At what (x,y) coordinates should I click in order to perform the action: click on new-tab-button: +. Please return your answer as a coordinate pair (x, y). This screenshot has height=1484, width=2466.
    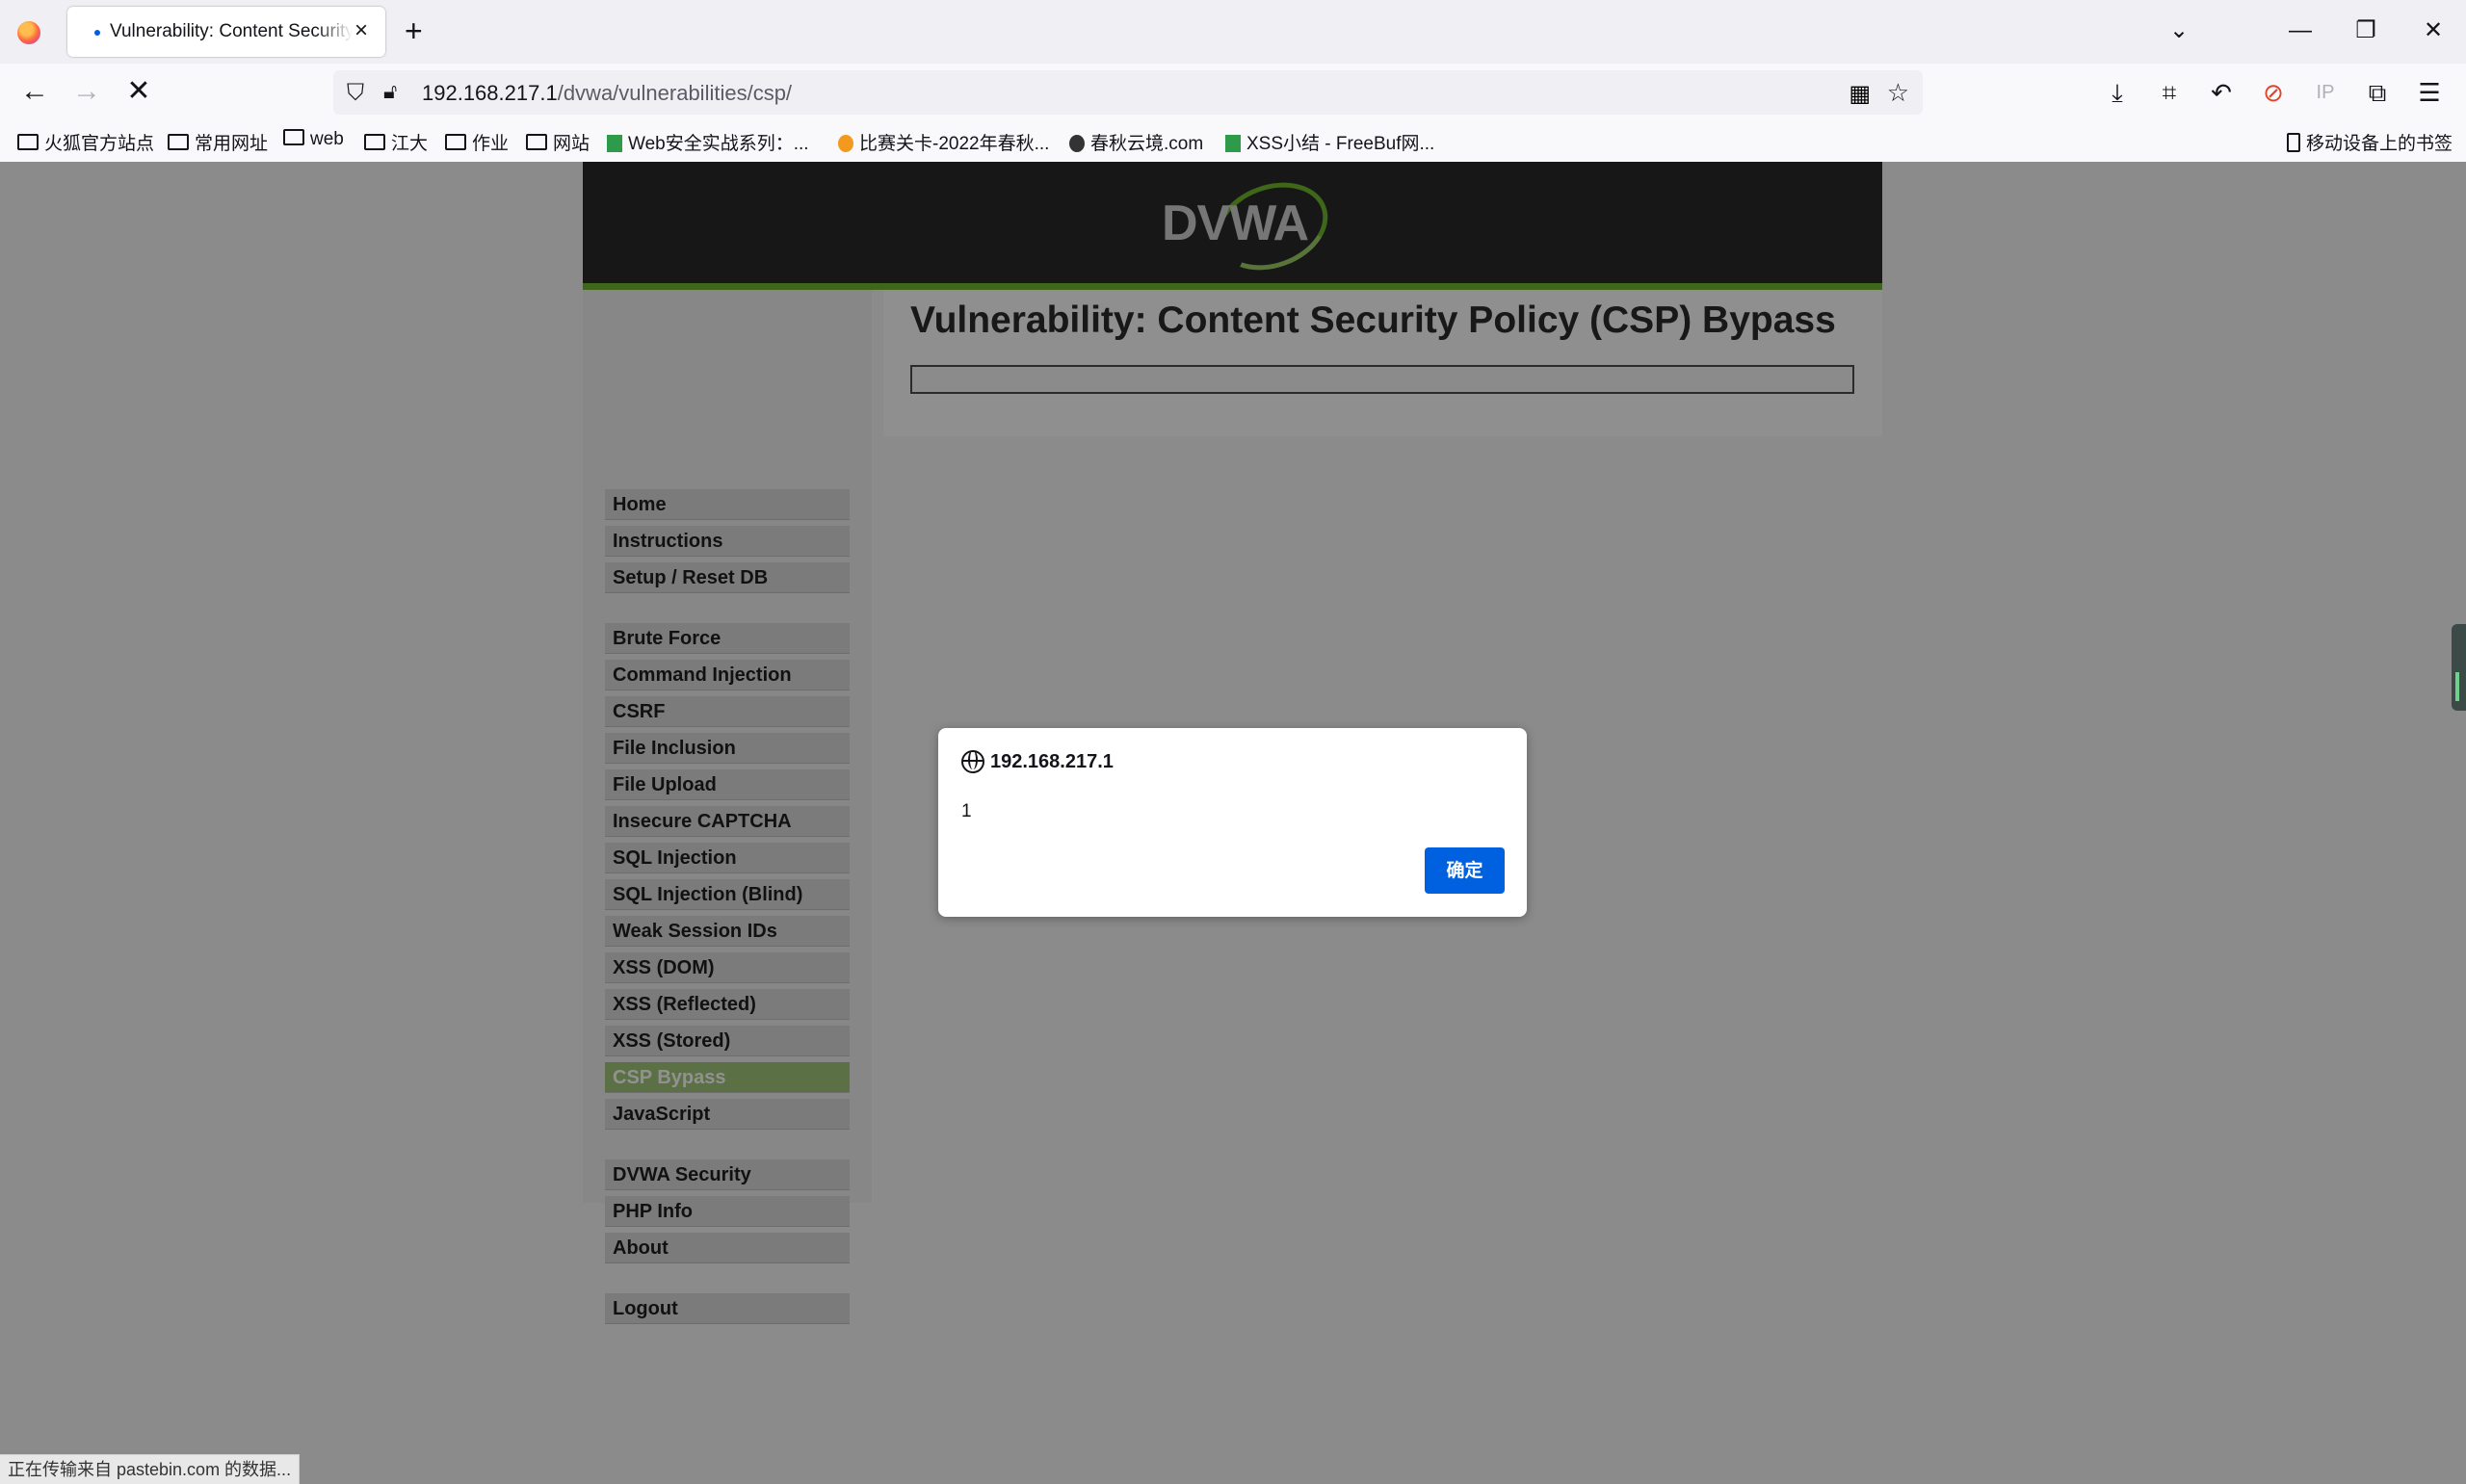
    Looking at the image, I should click on (414, 31).